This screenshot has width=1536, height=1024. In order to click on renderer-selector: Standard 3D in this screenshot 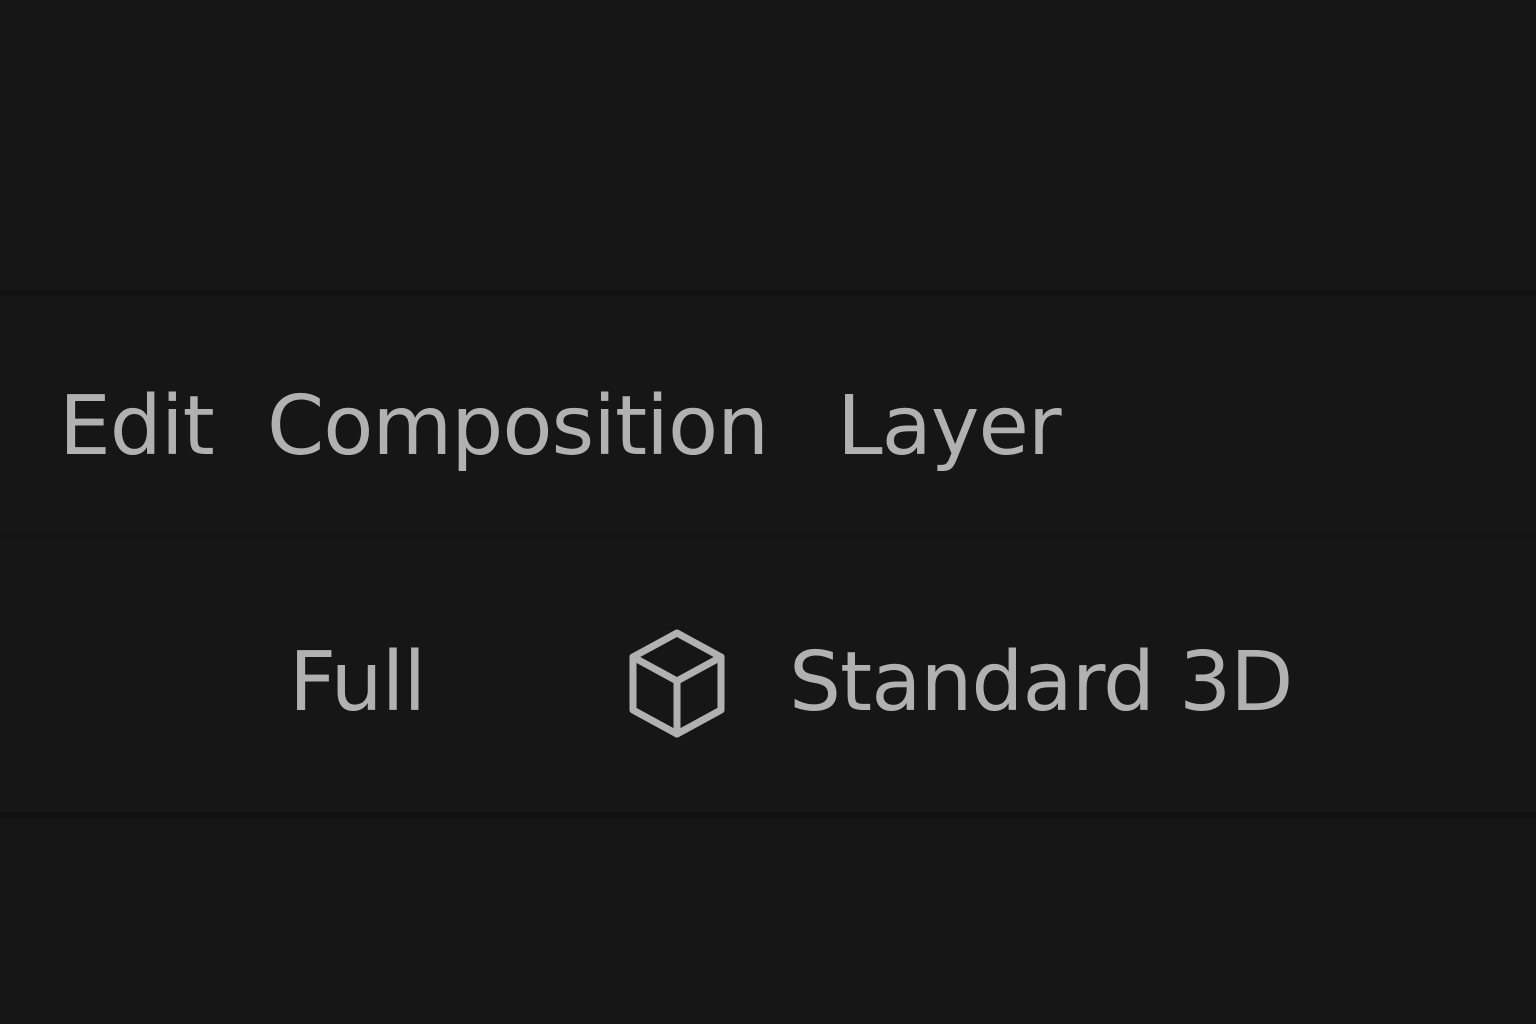, I will do `click(959, 682)`.